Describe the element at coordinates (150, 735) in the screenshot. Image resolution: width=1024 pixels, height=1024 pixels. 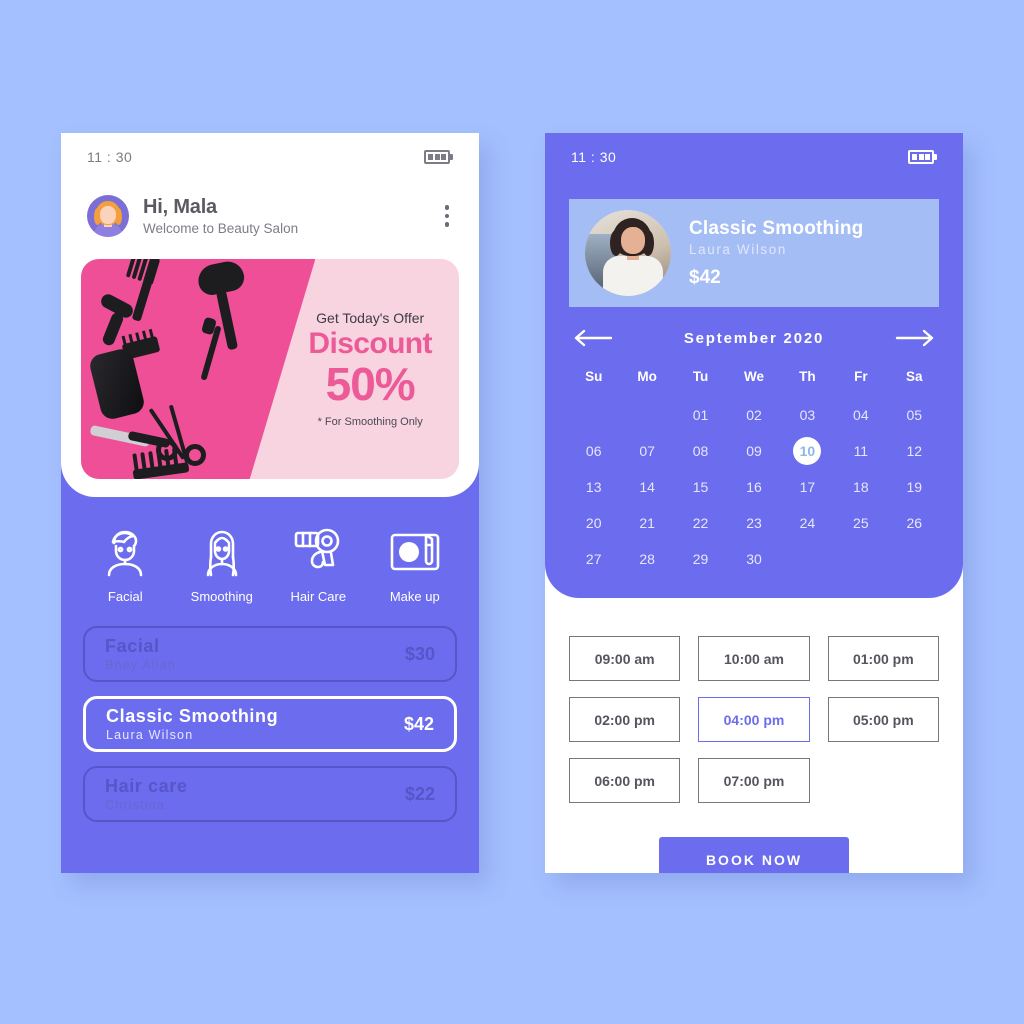
I see `service-stylist: Laura Wilson` at that location.